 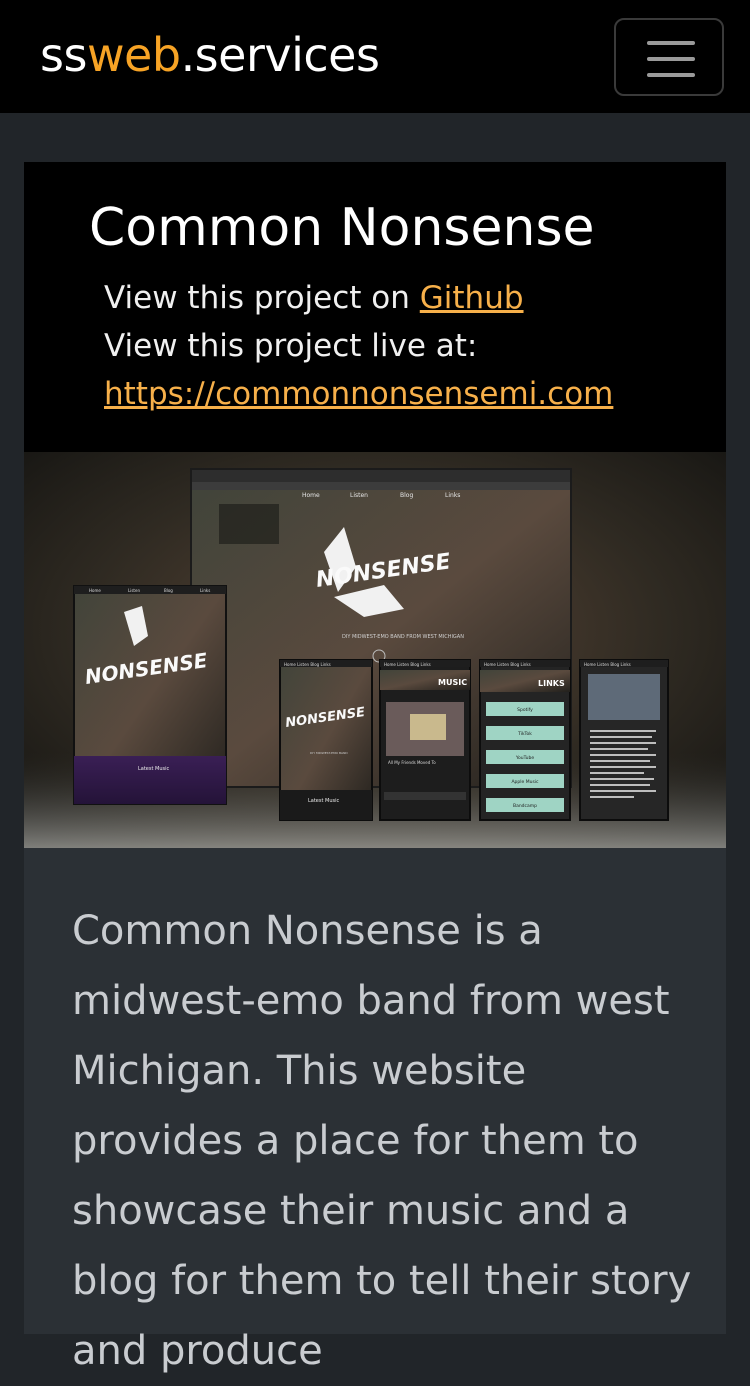 I want to click on svg-text: Blog, so click(x=168, y=590).